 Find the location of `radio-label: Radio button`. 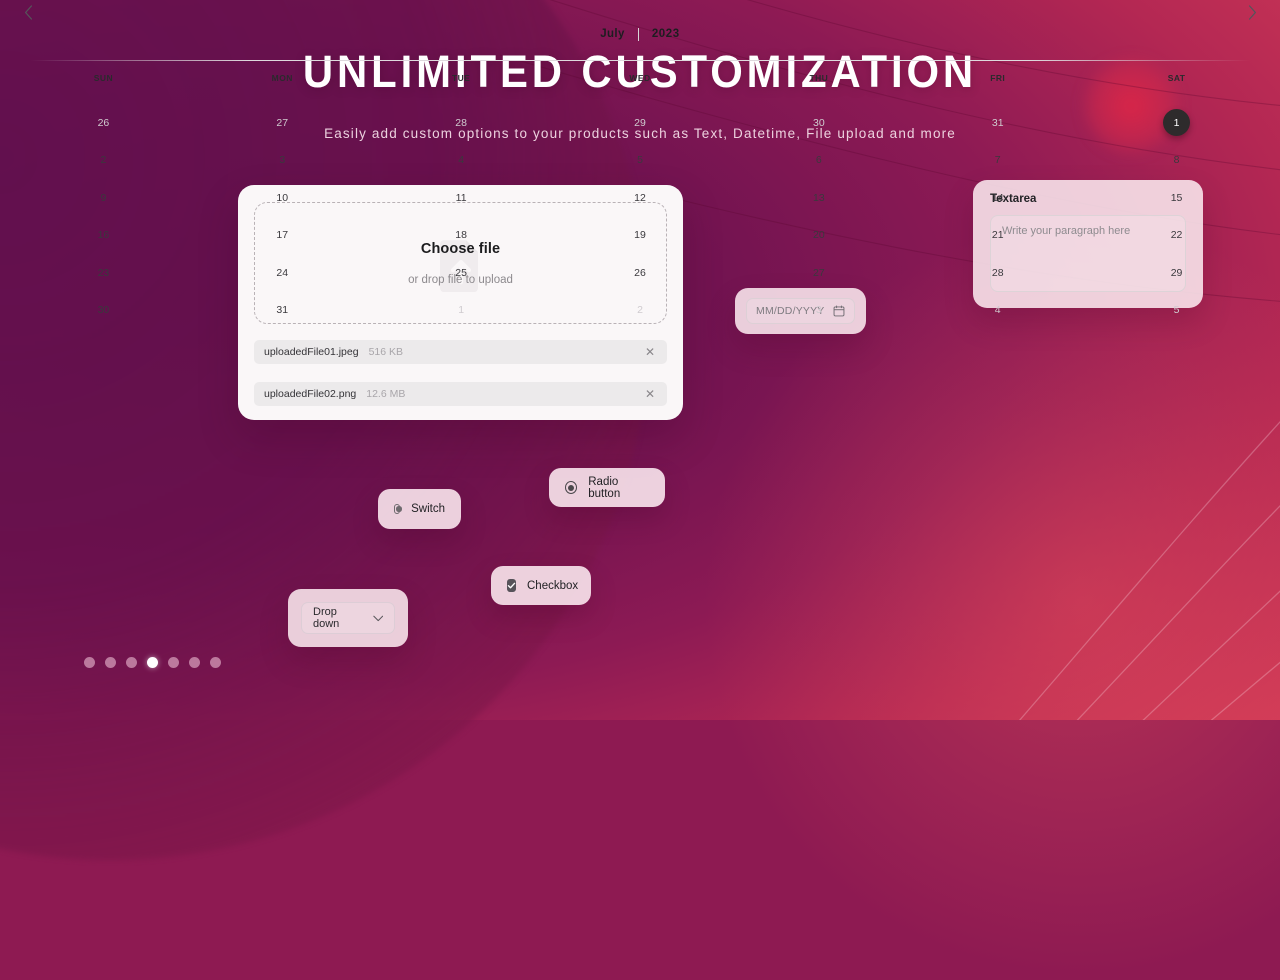

radio-label: Radio button is located at coordinates (604, 487).